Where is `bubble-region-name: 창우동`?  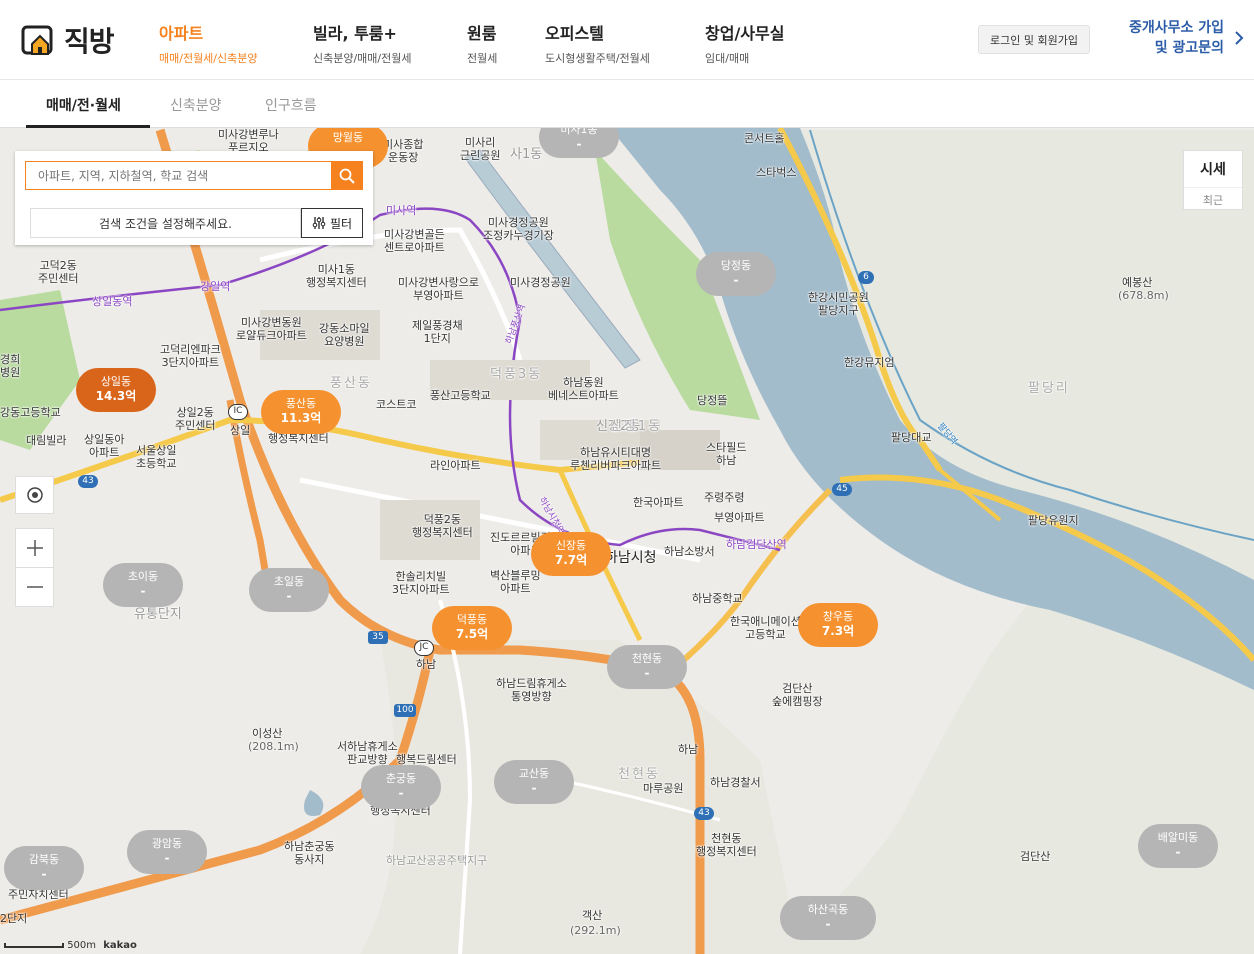
bubble-region-name: 창우동 is located at coordinates (838, 616).